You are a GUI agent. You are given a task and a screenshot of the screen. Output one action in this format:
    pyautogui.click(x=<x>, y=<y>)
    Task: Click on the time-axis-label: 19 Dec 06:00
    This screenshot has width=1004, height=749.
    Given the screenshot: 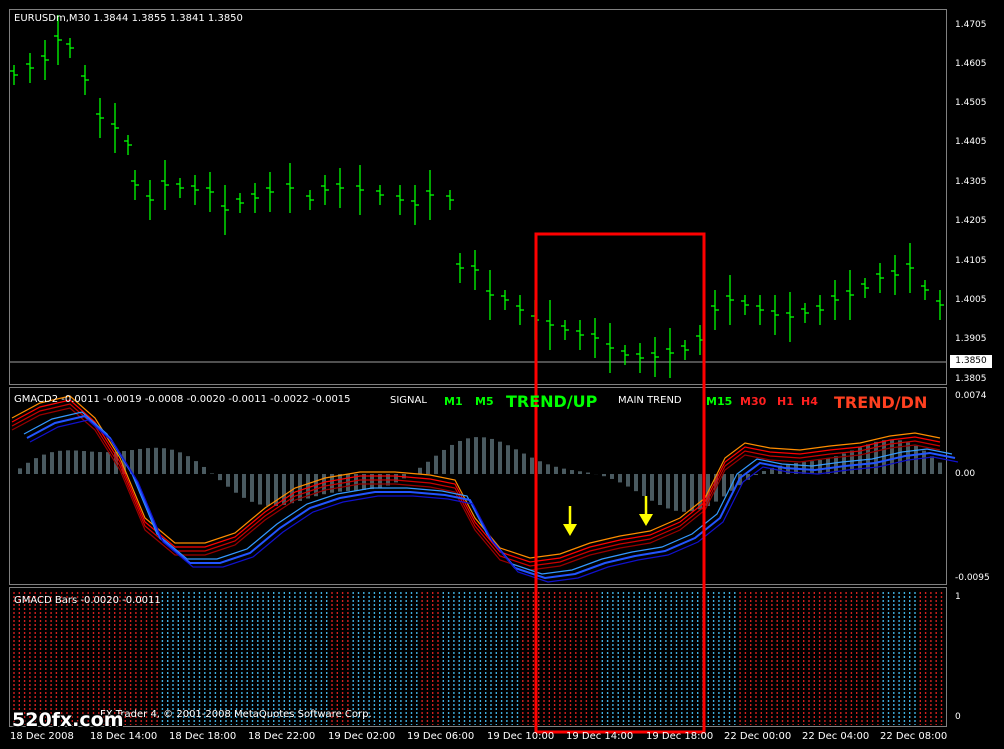 What is the action you would take?
    pyautogui.click(x=441, y=736)
    